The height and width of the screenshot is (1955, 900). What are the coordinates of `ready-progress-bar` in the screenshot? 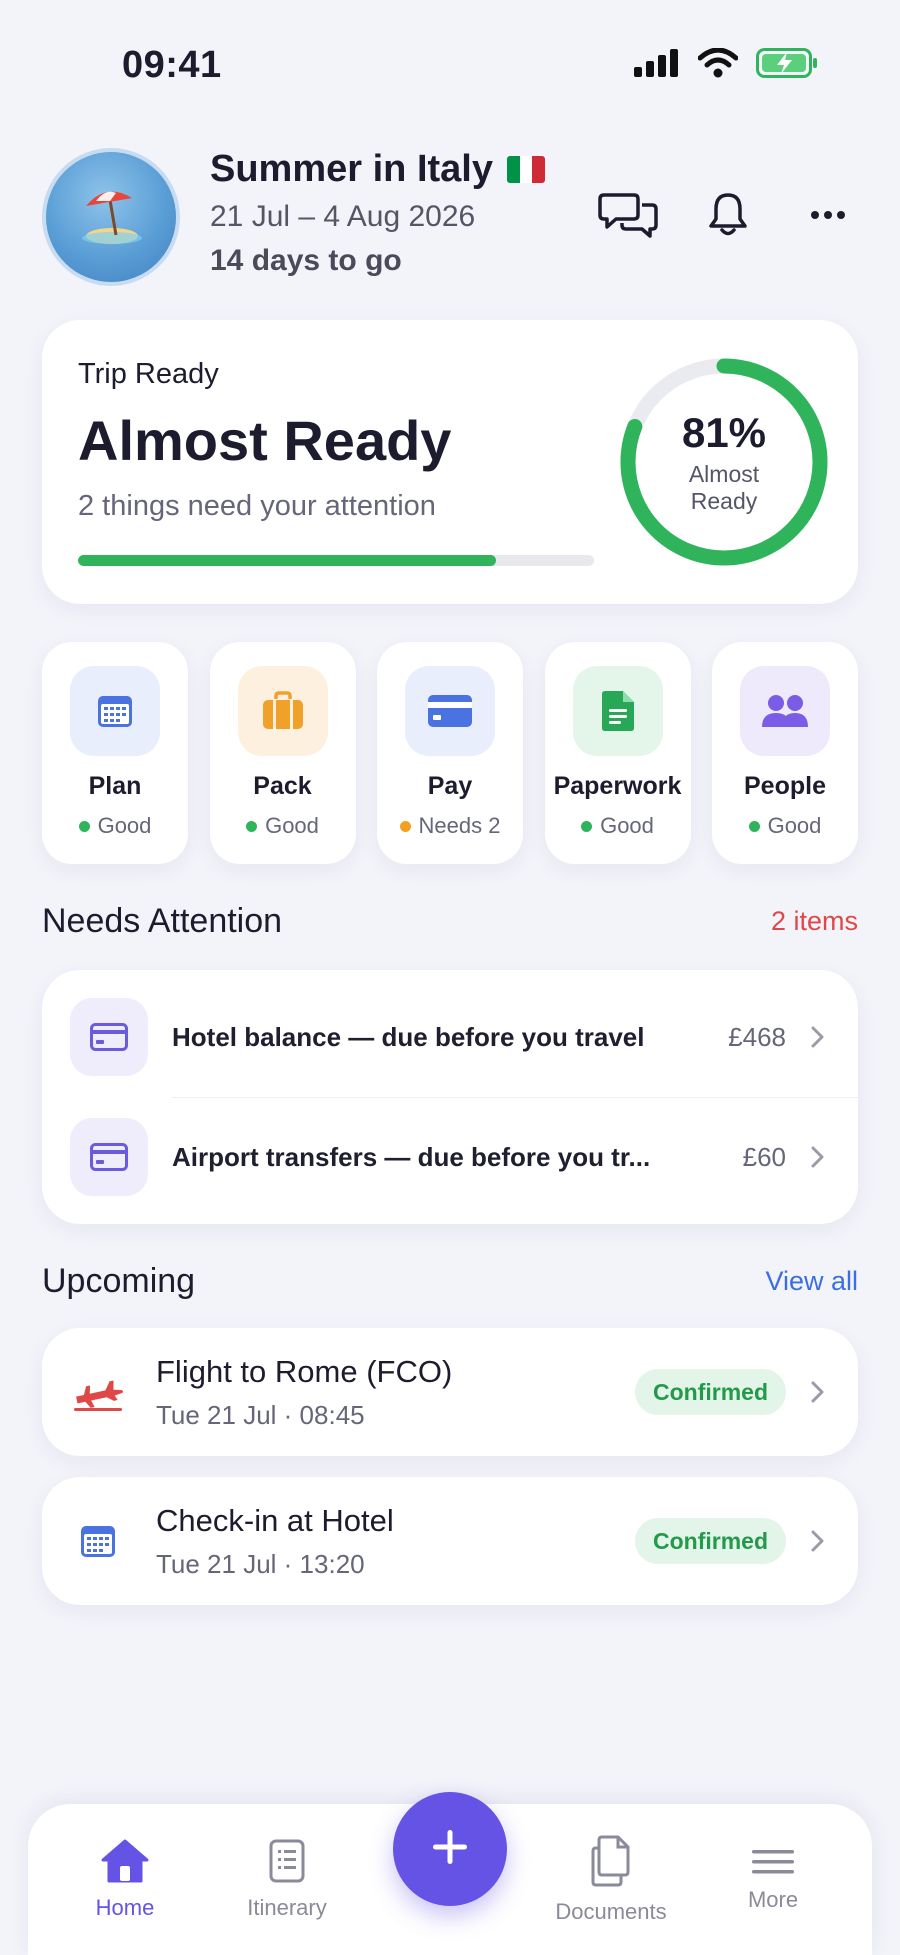 It's located at (336, 560).